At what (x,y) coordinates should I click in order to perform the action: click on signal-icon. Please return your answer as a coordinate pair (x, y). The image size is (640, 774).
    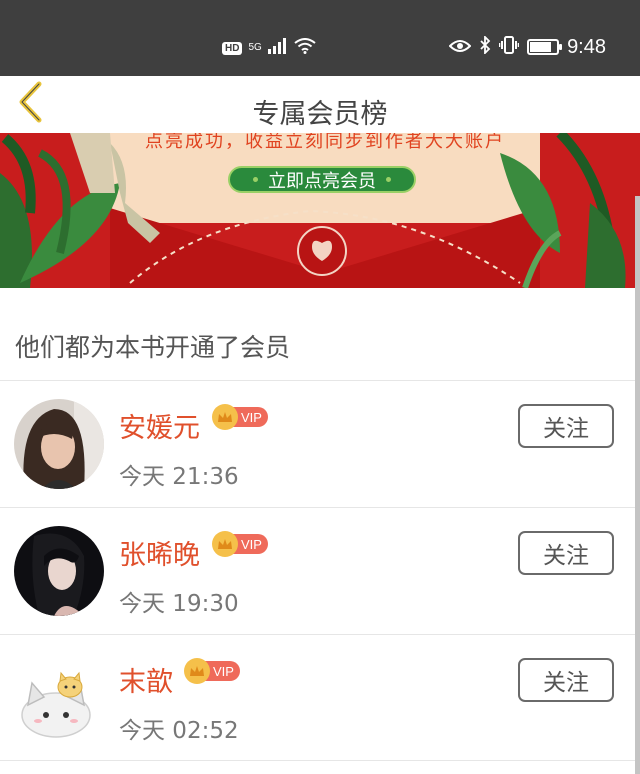
    Looking at the image, I should click on (277, 48).